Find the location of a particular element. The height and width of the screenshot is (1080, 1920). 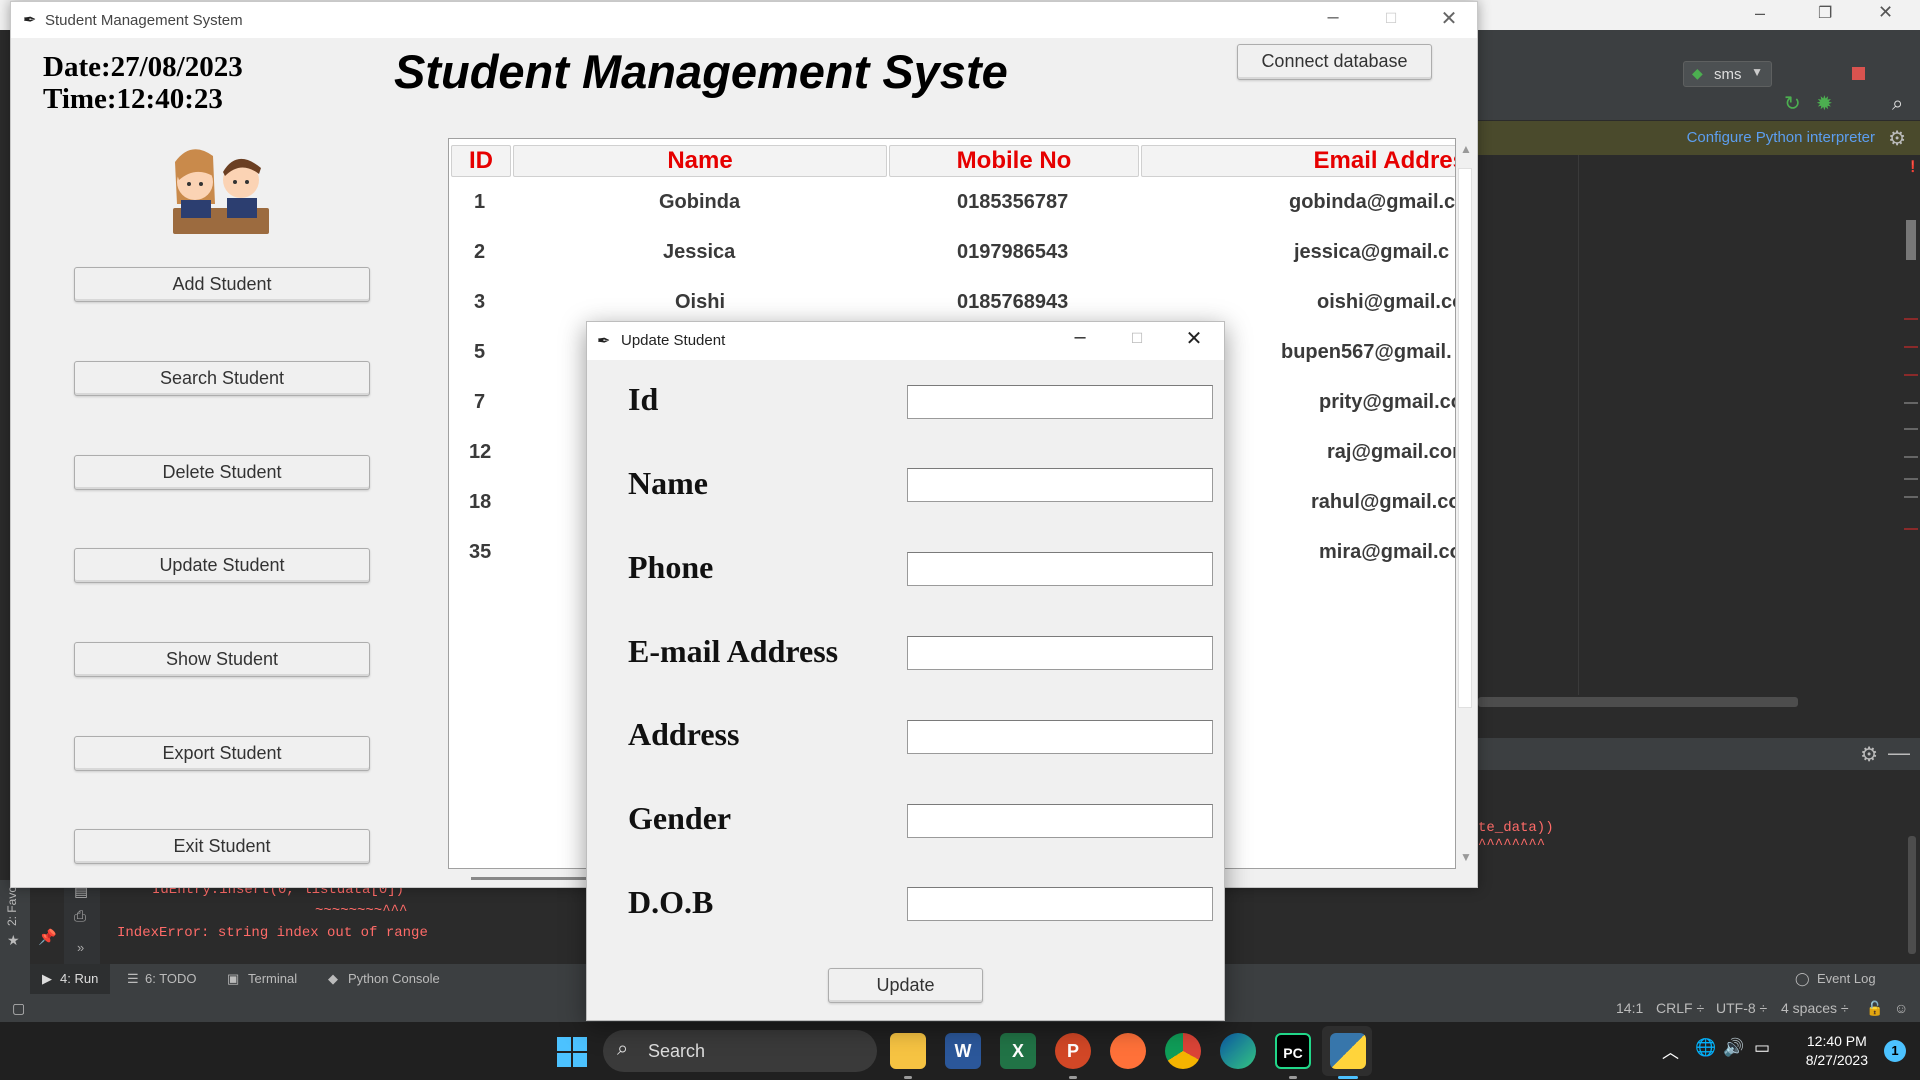

volume-icon: 🔊 is located at coordinates (1733, 1048).